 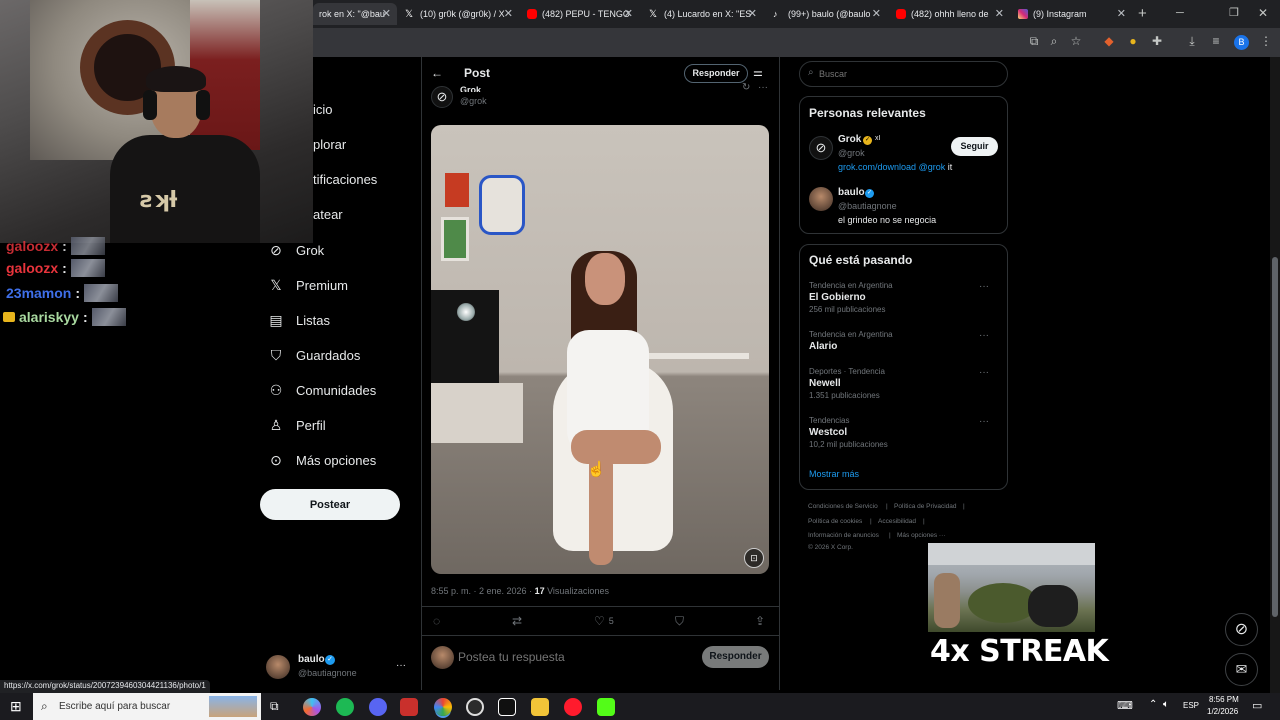 What do you see at coordinates (437, 73) in the screenshot?
I see `back-arrow-icon: ←` at bounding box center [437, 73].